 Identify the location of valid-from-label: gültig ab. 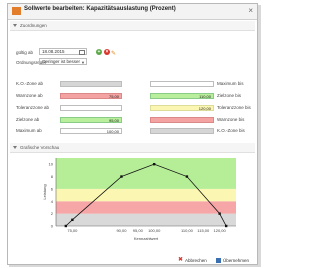
(25, 52).